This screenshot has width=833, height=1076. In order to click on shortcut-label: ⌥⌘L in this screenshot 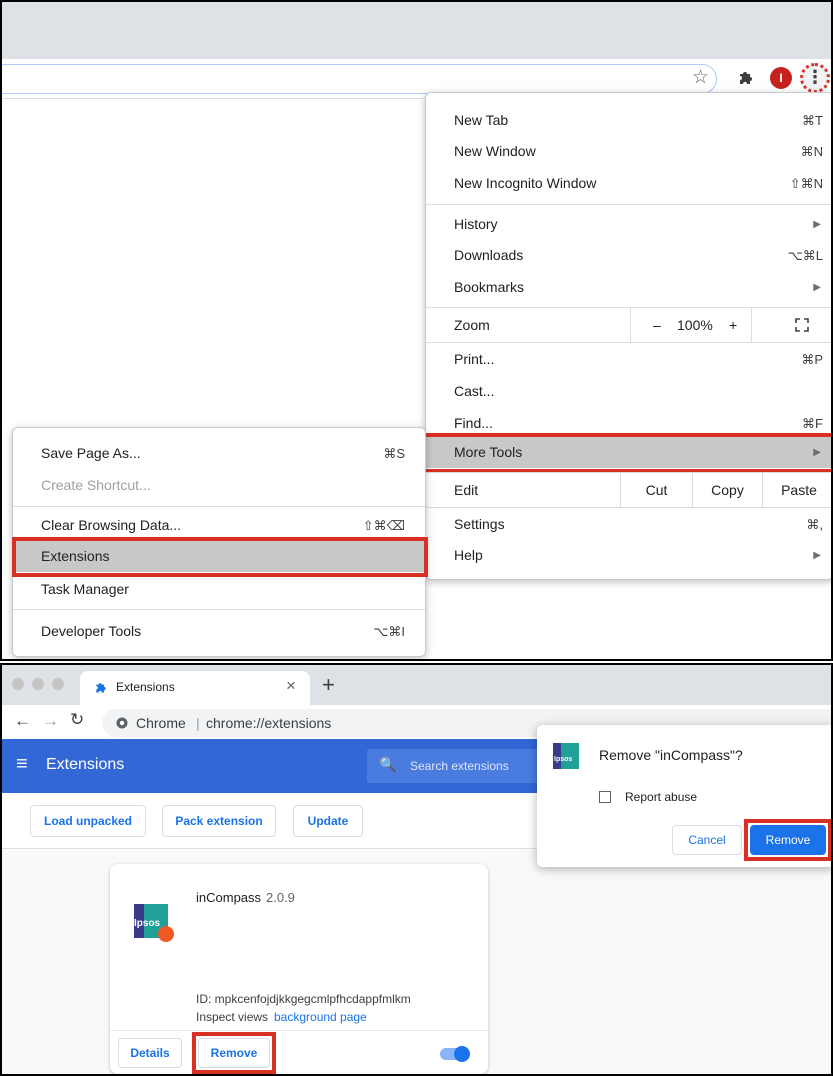, I will do `click(805, 255)`.